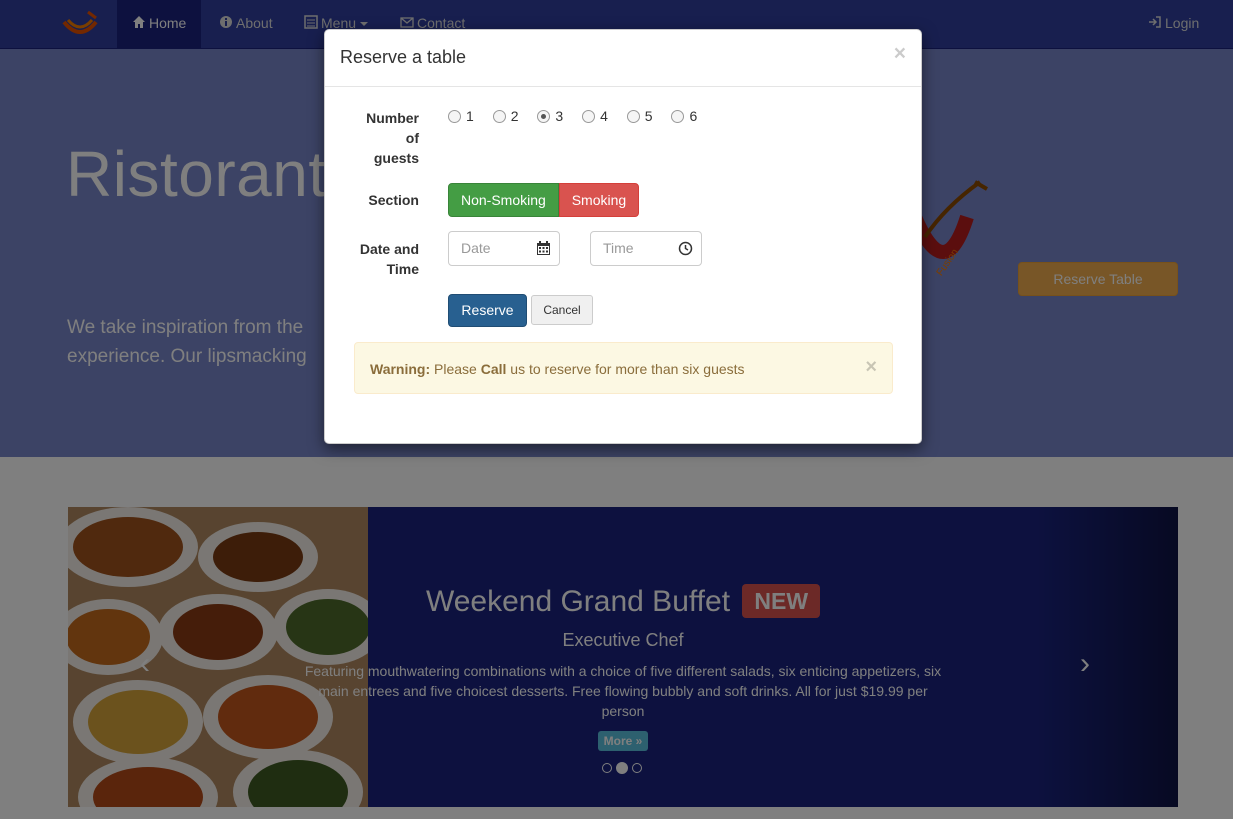 Image resolution: width=1233 pixels, height=819 pixels. I want to click on section-label: Section, so click(393, 200).